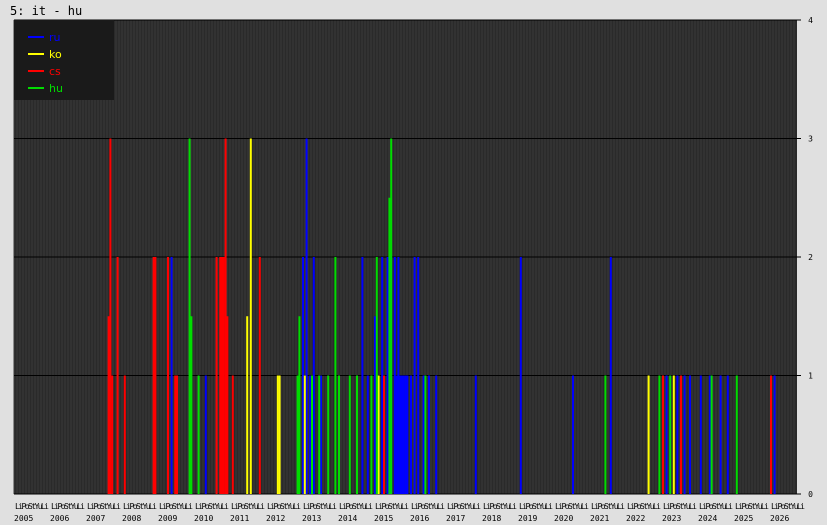 This screenshot has height=525, width=827. I want to click on x-year-label: 2016, so click(419, 518).